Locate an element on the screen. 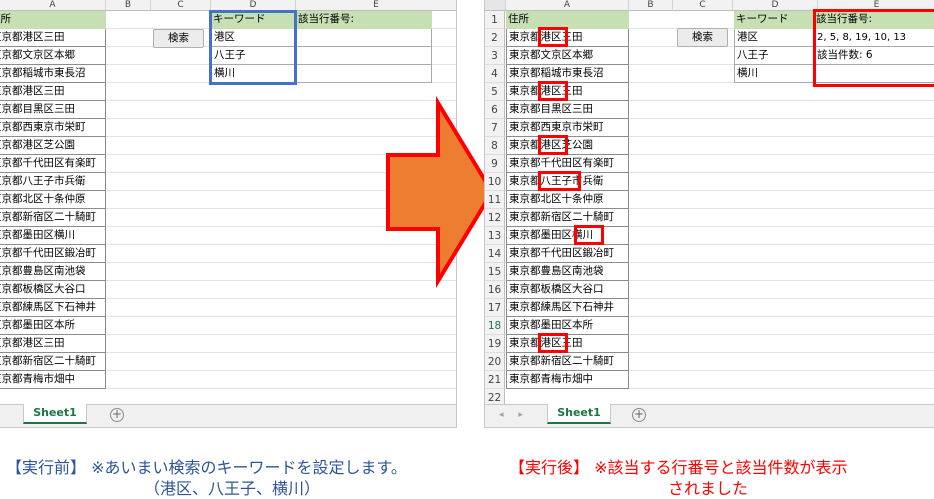 Image resolution: width=934 pixels, height=499 pixels. address-cell: 東京都西東京市栄町 is located at coordinates (53, 128).